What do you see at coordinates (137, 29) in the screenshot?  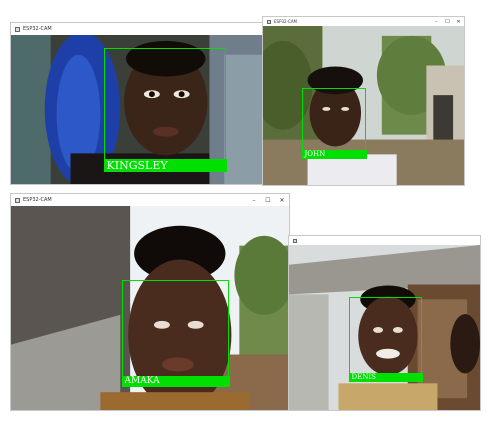 I see `title-bar: ESP32-CAM` at bounding box center [137, 29].